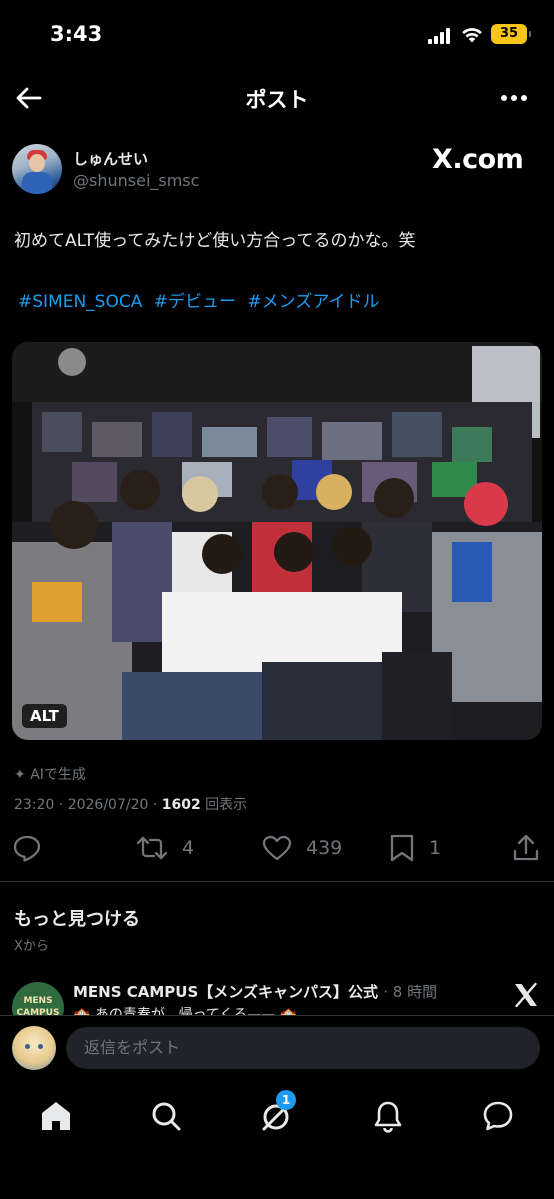 Image resolution: width=554 pixels, height=1199 pixels. I want to click on sparkle-icon: ✦, so click(20, 775).